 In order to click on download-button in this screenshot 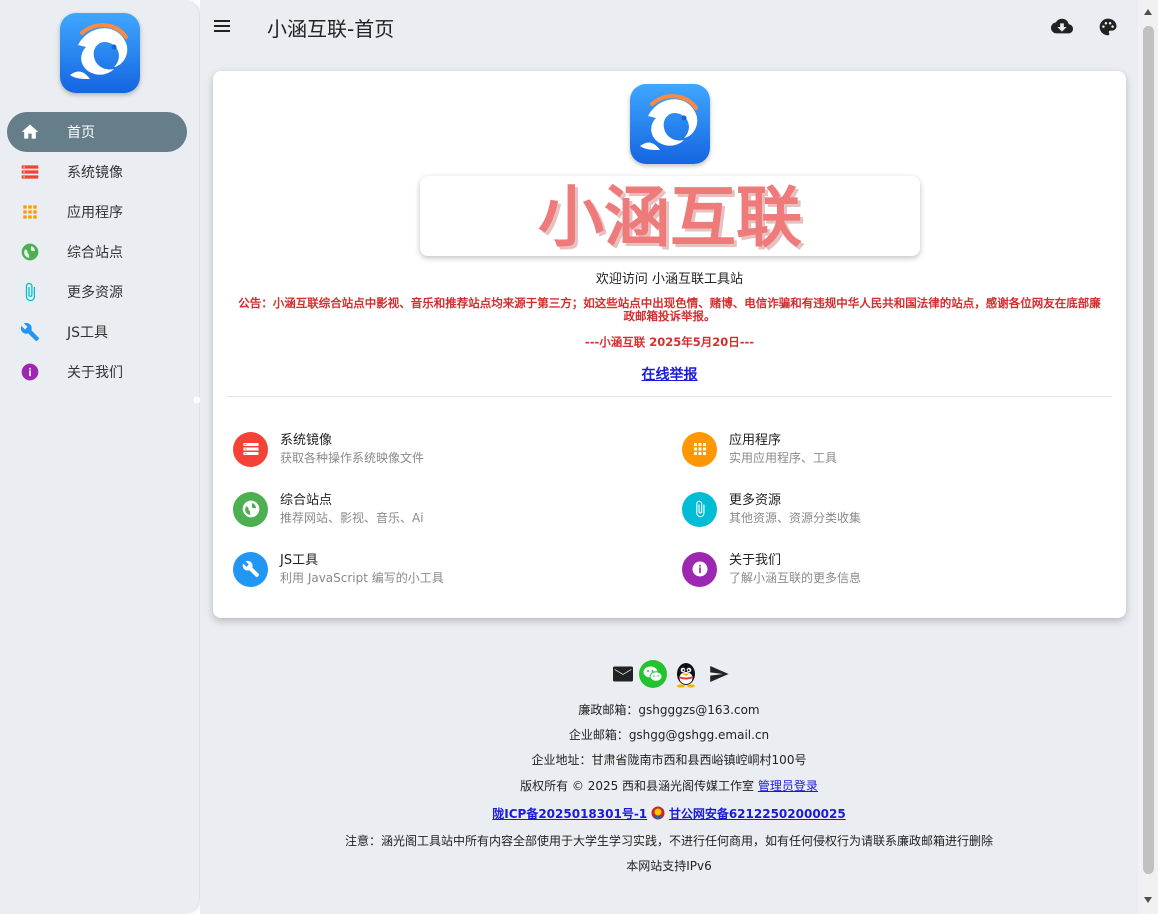, I will do `click(1062, 27)`.